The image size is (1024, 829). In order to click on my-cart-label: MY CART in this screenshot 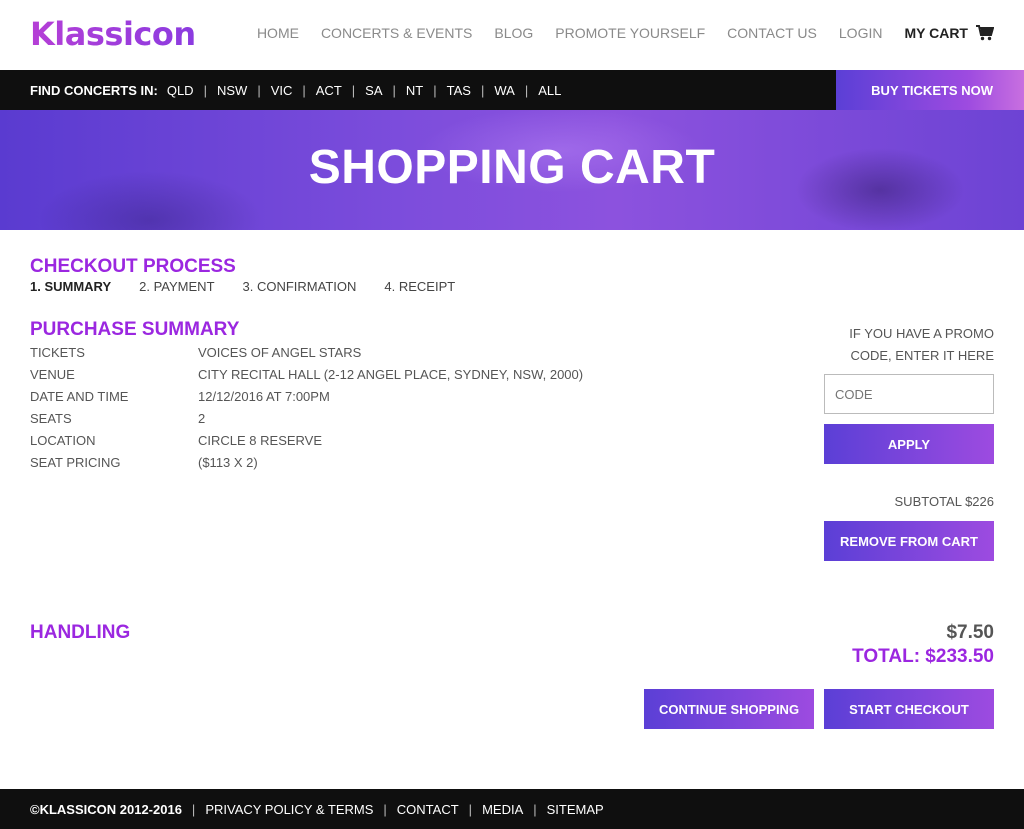, I will do `click(936, 33)`.